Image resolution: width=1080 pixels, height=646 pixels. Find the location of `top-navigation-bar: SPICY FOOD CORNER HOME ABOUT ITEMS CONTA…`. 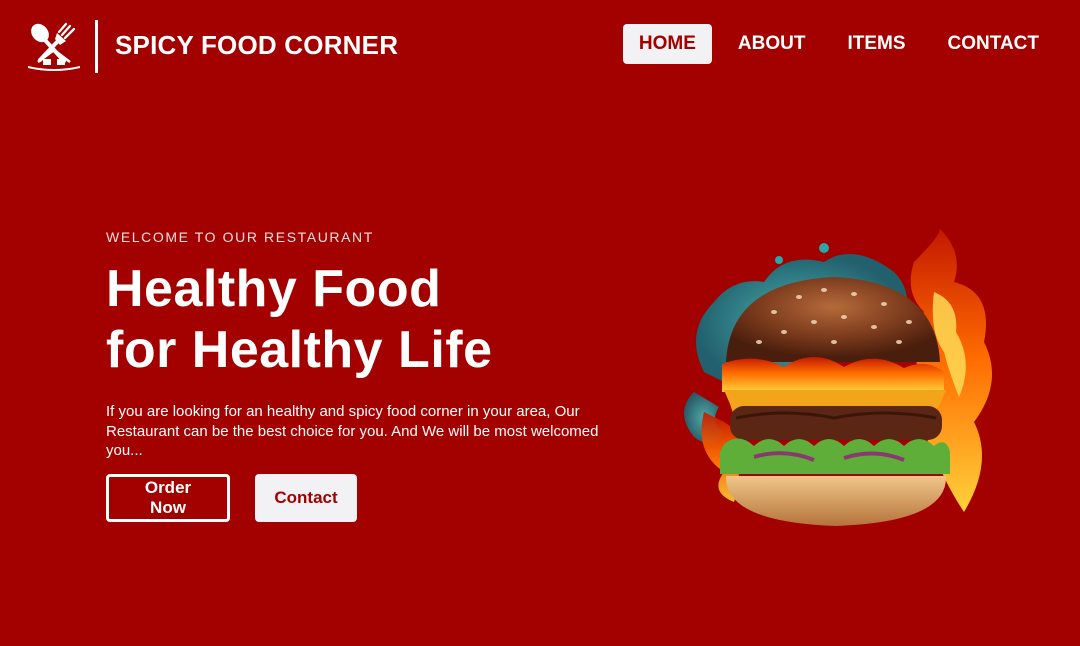

top-navigation-bar: SPICY FOOD CORNER HOME ABOUT ITEMS CONTA… is located at coordinates (540, 47).